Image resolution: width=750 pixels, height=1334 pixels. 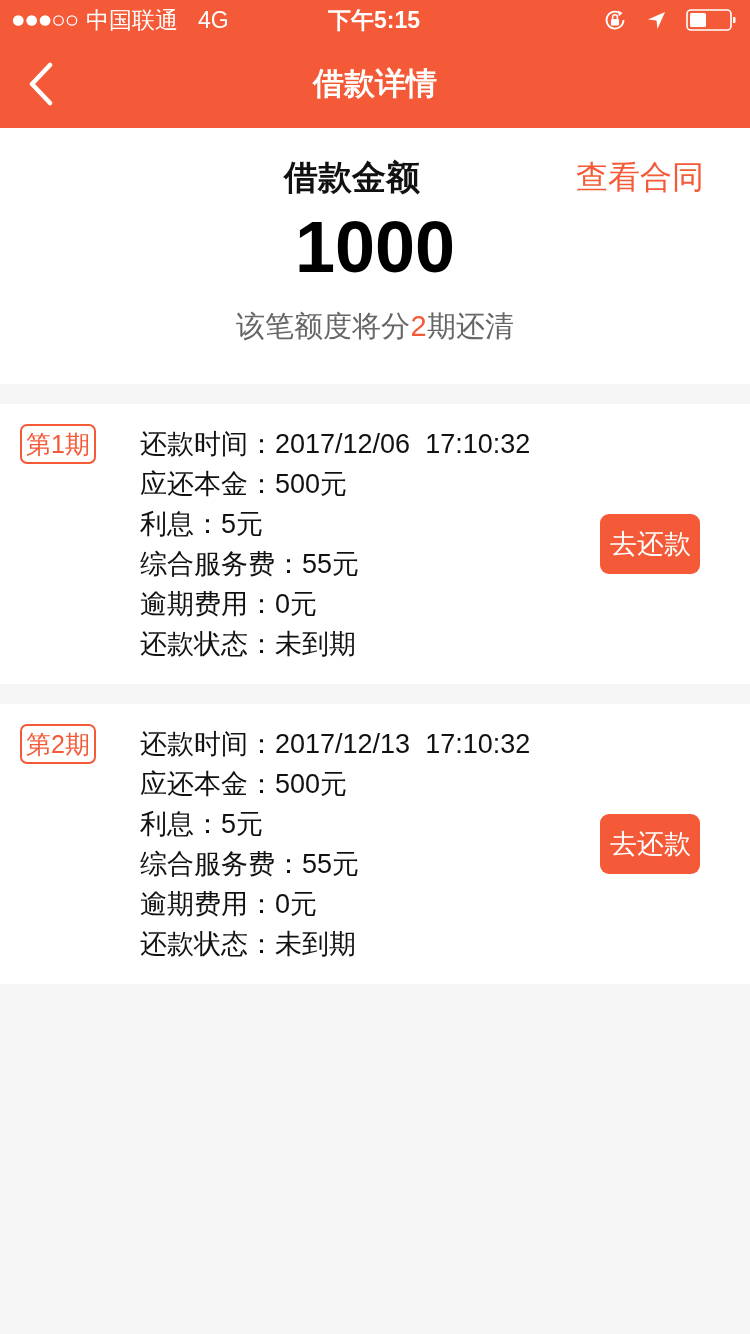 I want to click on installment-plan-text: 该笔额度将分2期还清, so click(x=375, y=326).